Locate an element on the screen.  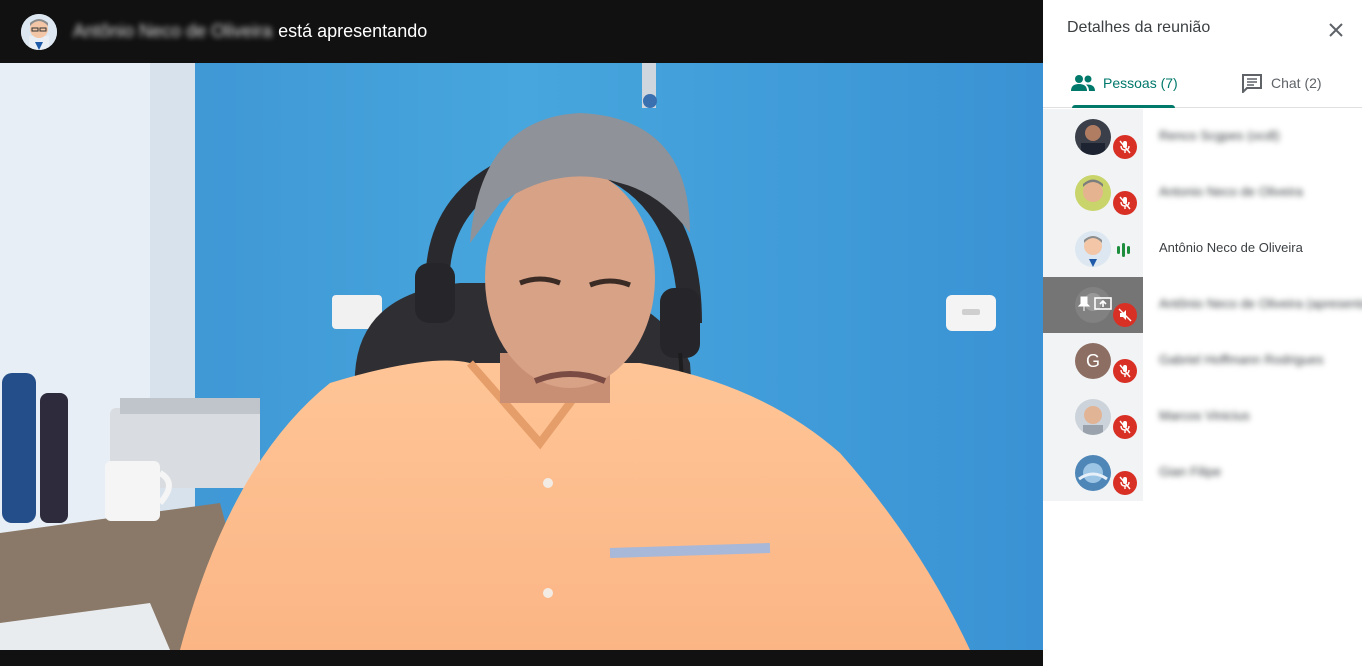
panel-title: Detalhes da reunião is located at coordinates (1139, 27).